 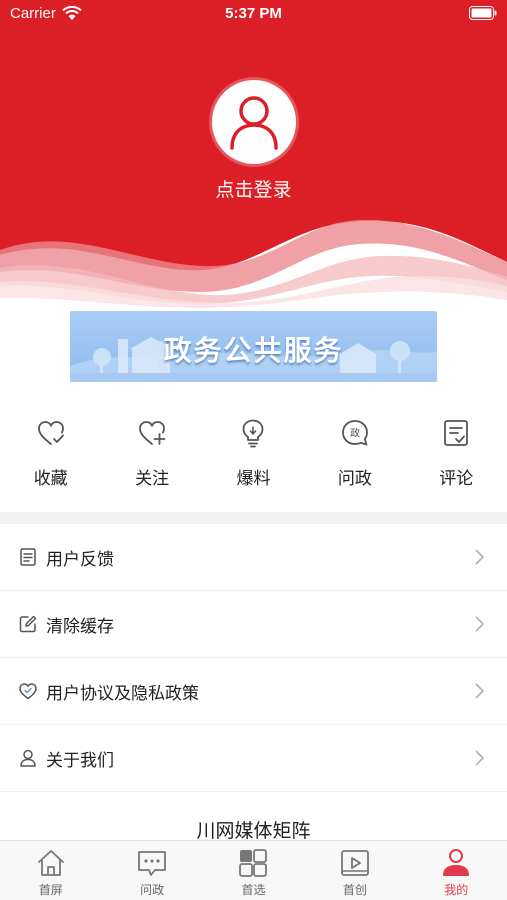 What do you see at coordinates (253, 863) in the screenshot?
I see `grid-icon` at bounding box center [253, 863].